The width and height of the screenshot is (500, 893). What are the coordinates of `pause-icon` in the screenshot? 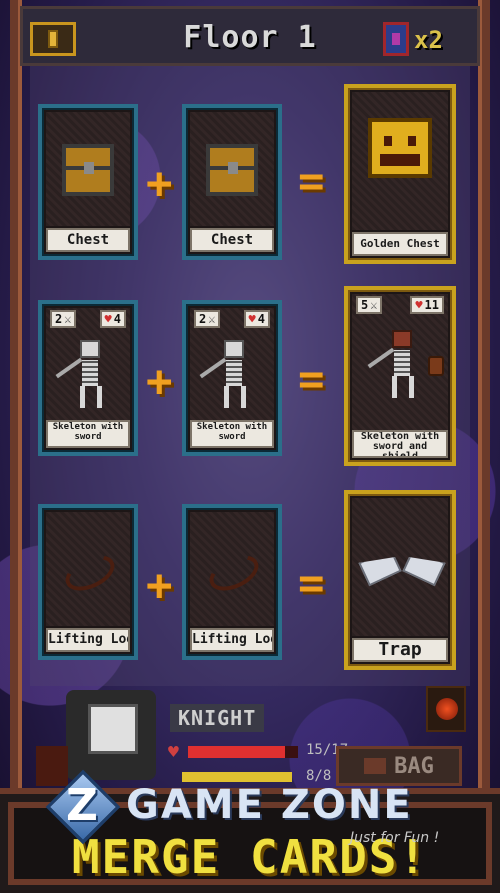 It's located at (53, 39).